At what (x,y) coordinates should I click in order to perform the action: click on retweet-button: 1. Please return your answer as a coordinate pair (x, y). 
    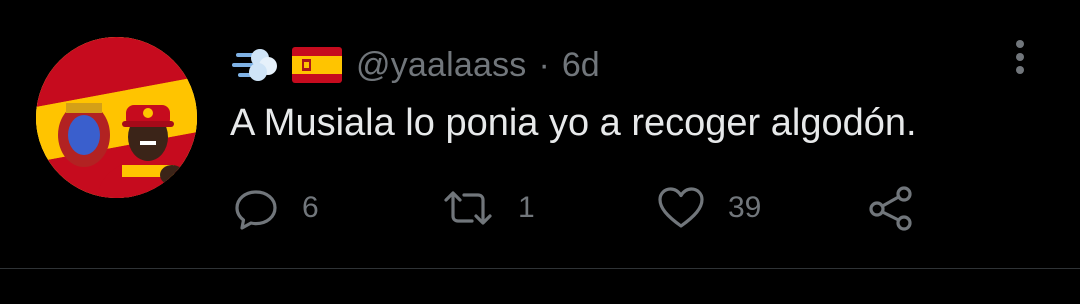
    Looking at the image, I should click on (487, 208).